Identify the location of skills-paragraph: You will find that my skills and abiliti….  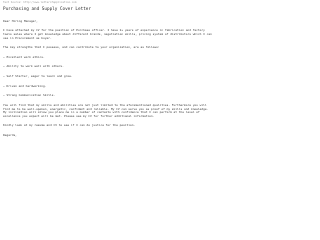
(106, 110).